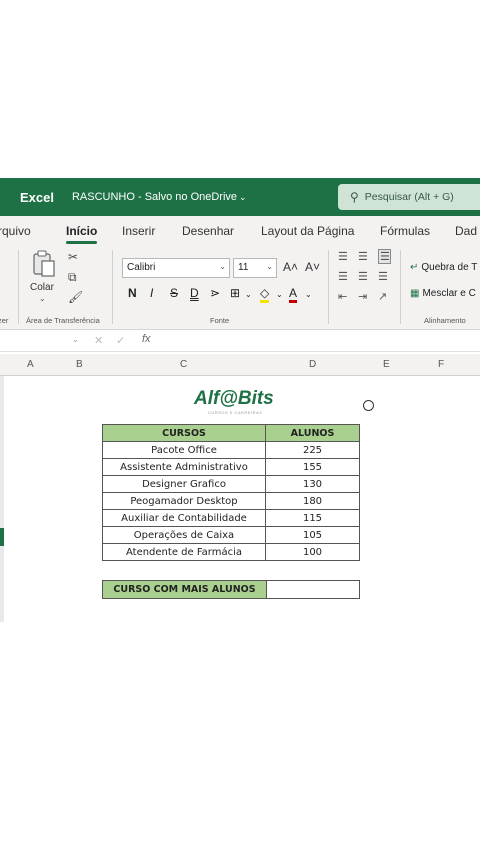  What do you see at coordinates (98, 340) in the screenshot?
I see `cancel-icon: ✕` at bounding box center [98, 340].